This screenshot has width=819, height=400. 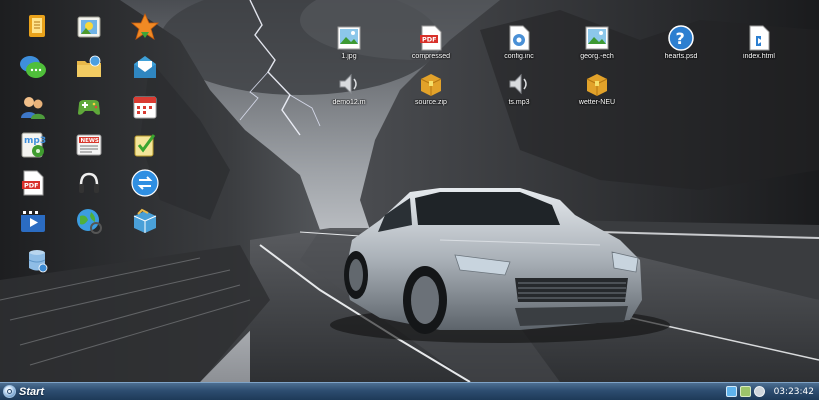 I want to click on file-item: source.zip, so click(x=431, y=88).